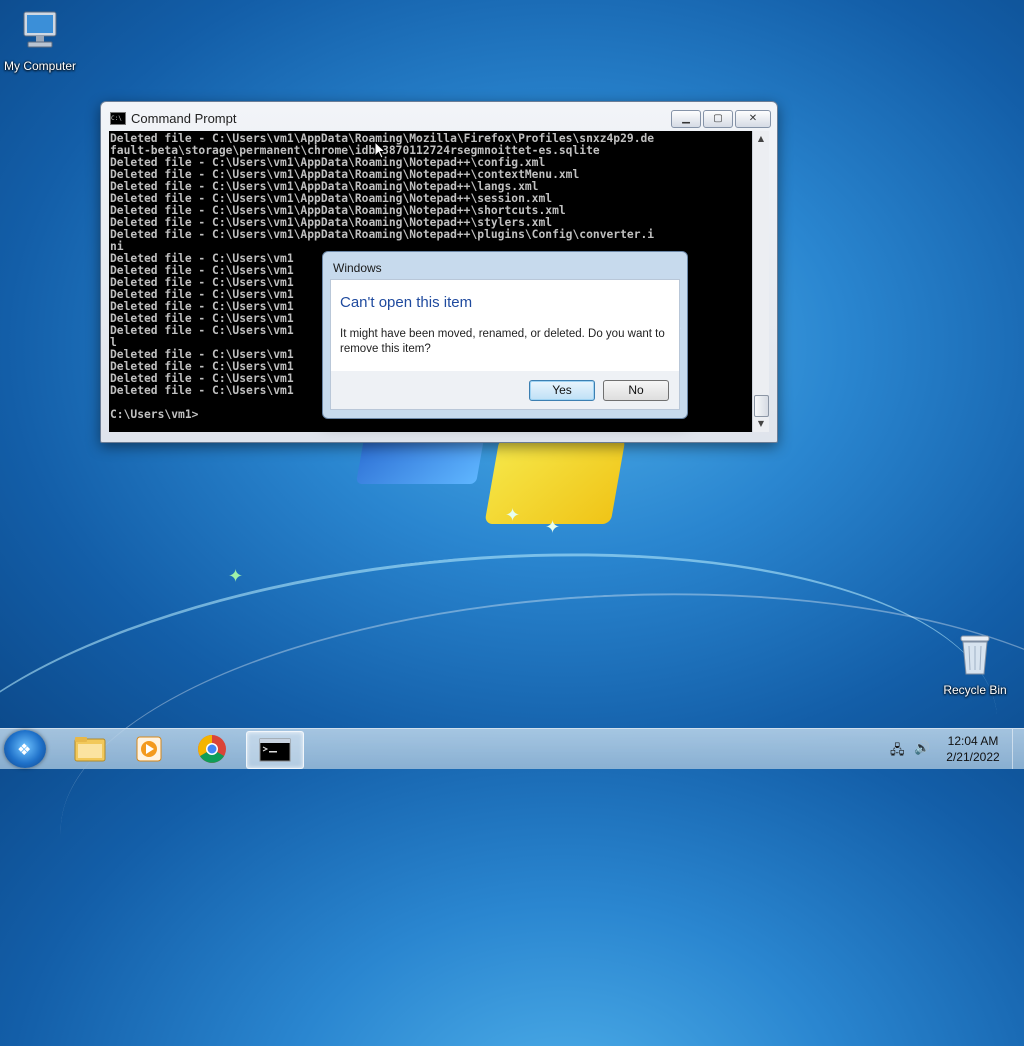 This screenshot has width=1024, height=1046. Describe the element at coordinates (420, 461) in the screenshot. I see `wallpaper-logo-blue` at that location.